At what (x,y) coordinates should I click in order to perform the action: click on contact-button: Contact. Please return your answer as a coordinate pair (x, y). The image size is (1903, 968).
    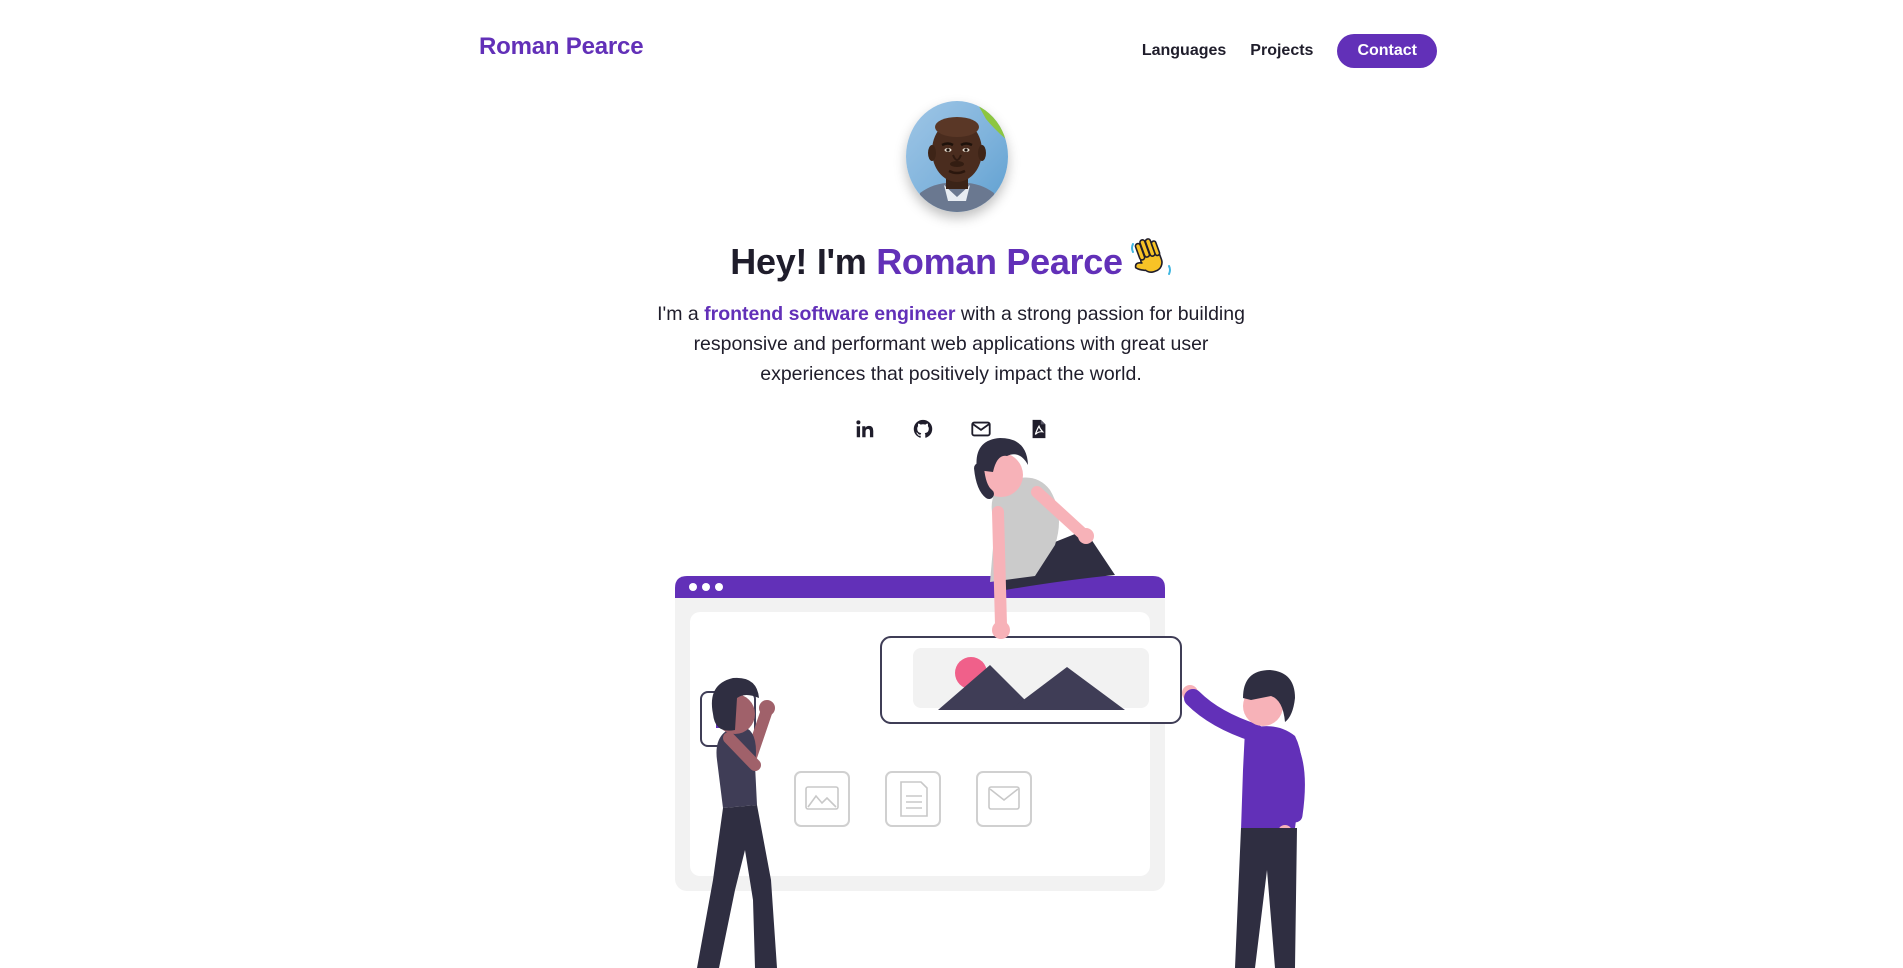
    Looking at the image, I should click on (1387, 51).